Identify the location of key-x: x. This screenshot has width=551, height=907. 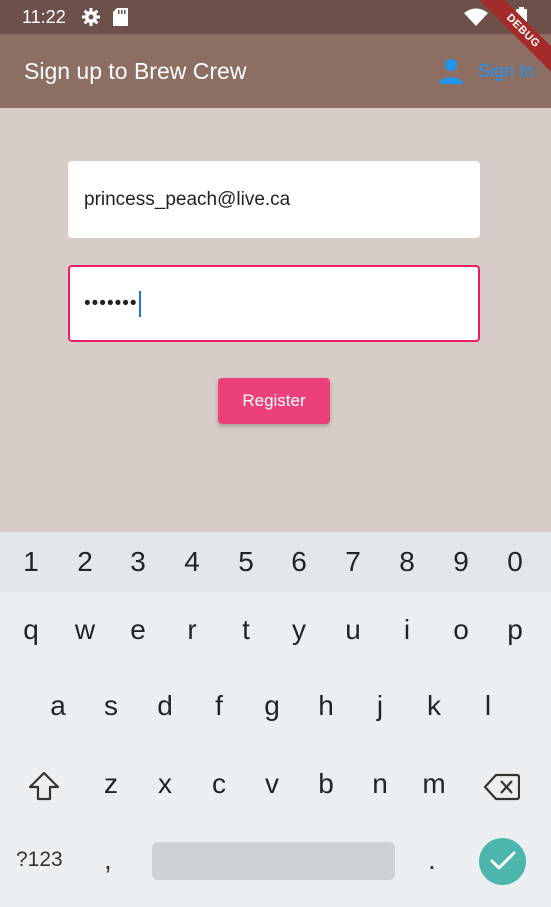
(165, 784).